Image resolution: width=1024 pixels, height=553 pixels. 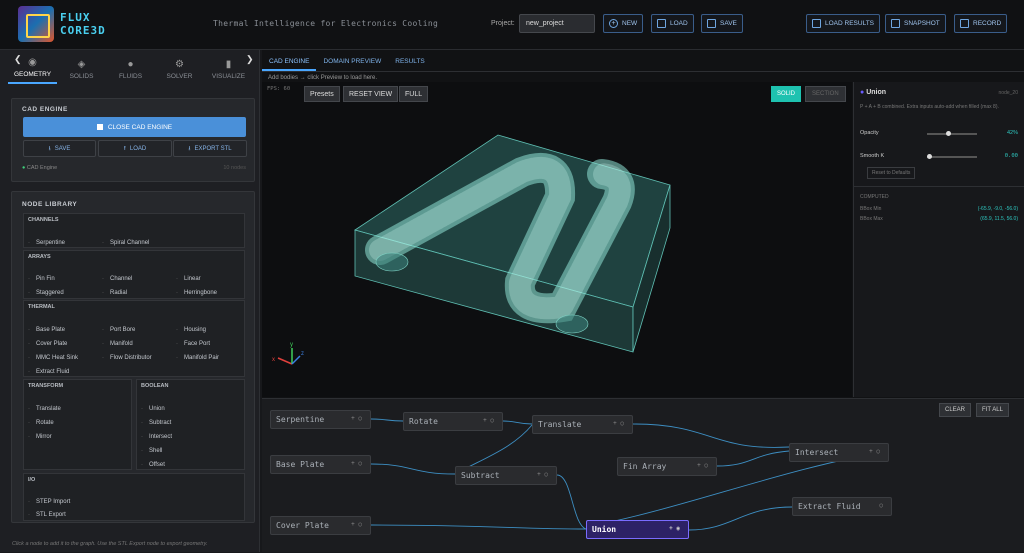 What do you see at coordinates (114, 293) in the screenshot?
I see `node-item: Radial` at bounding box center [114, 293].